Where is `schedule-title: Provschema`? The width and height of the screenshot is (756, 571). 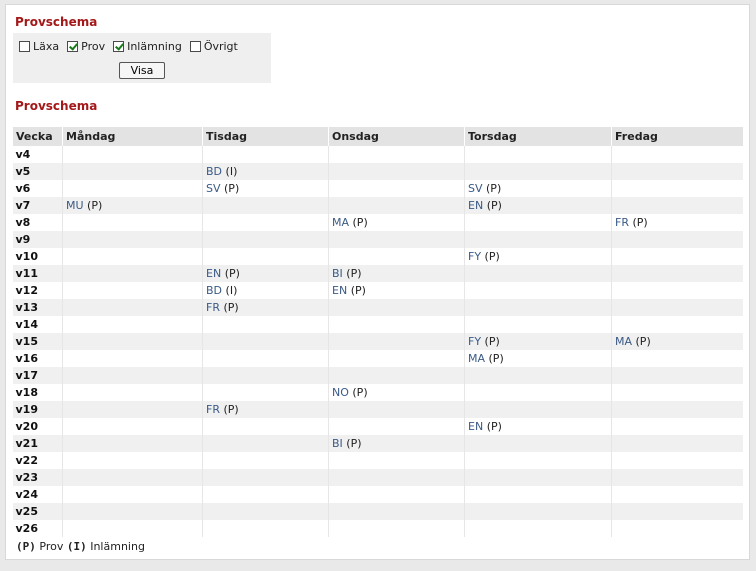 schedule-title: Provschema is located at coordinates (56, 106).